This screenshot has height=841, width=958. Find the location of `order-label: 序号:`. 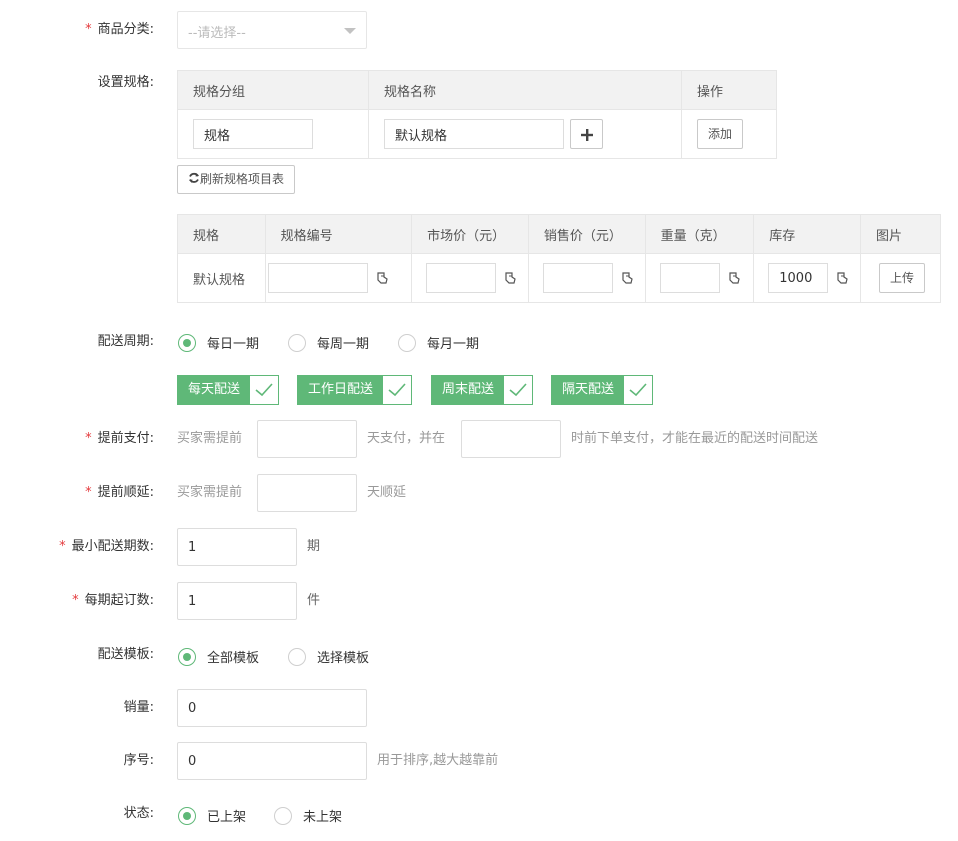

order-label: 序号: is located at coordinates (138, 760).